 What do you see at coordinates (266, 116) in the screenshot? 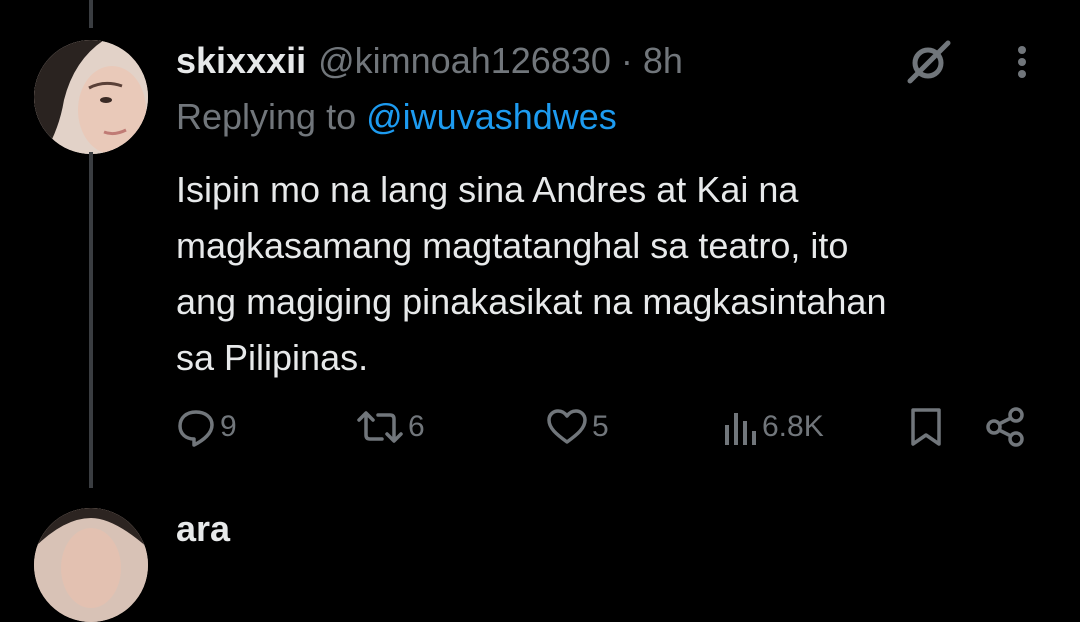
I see `replying-to-label: Replying to` at bounding box center [266, 116].